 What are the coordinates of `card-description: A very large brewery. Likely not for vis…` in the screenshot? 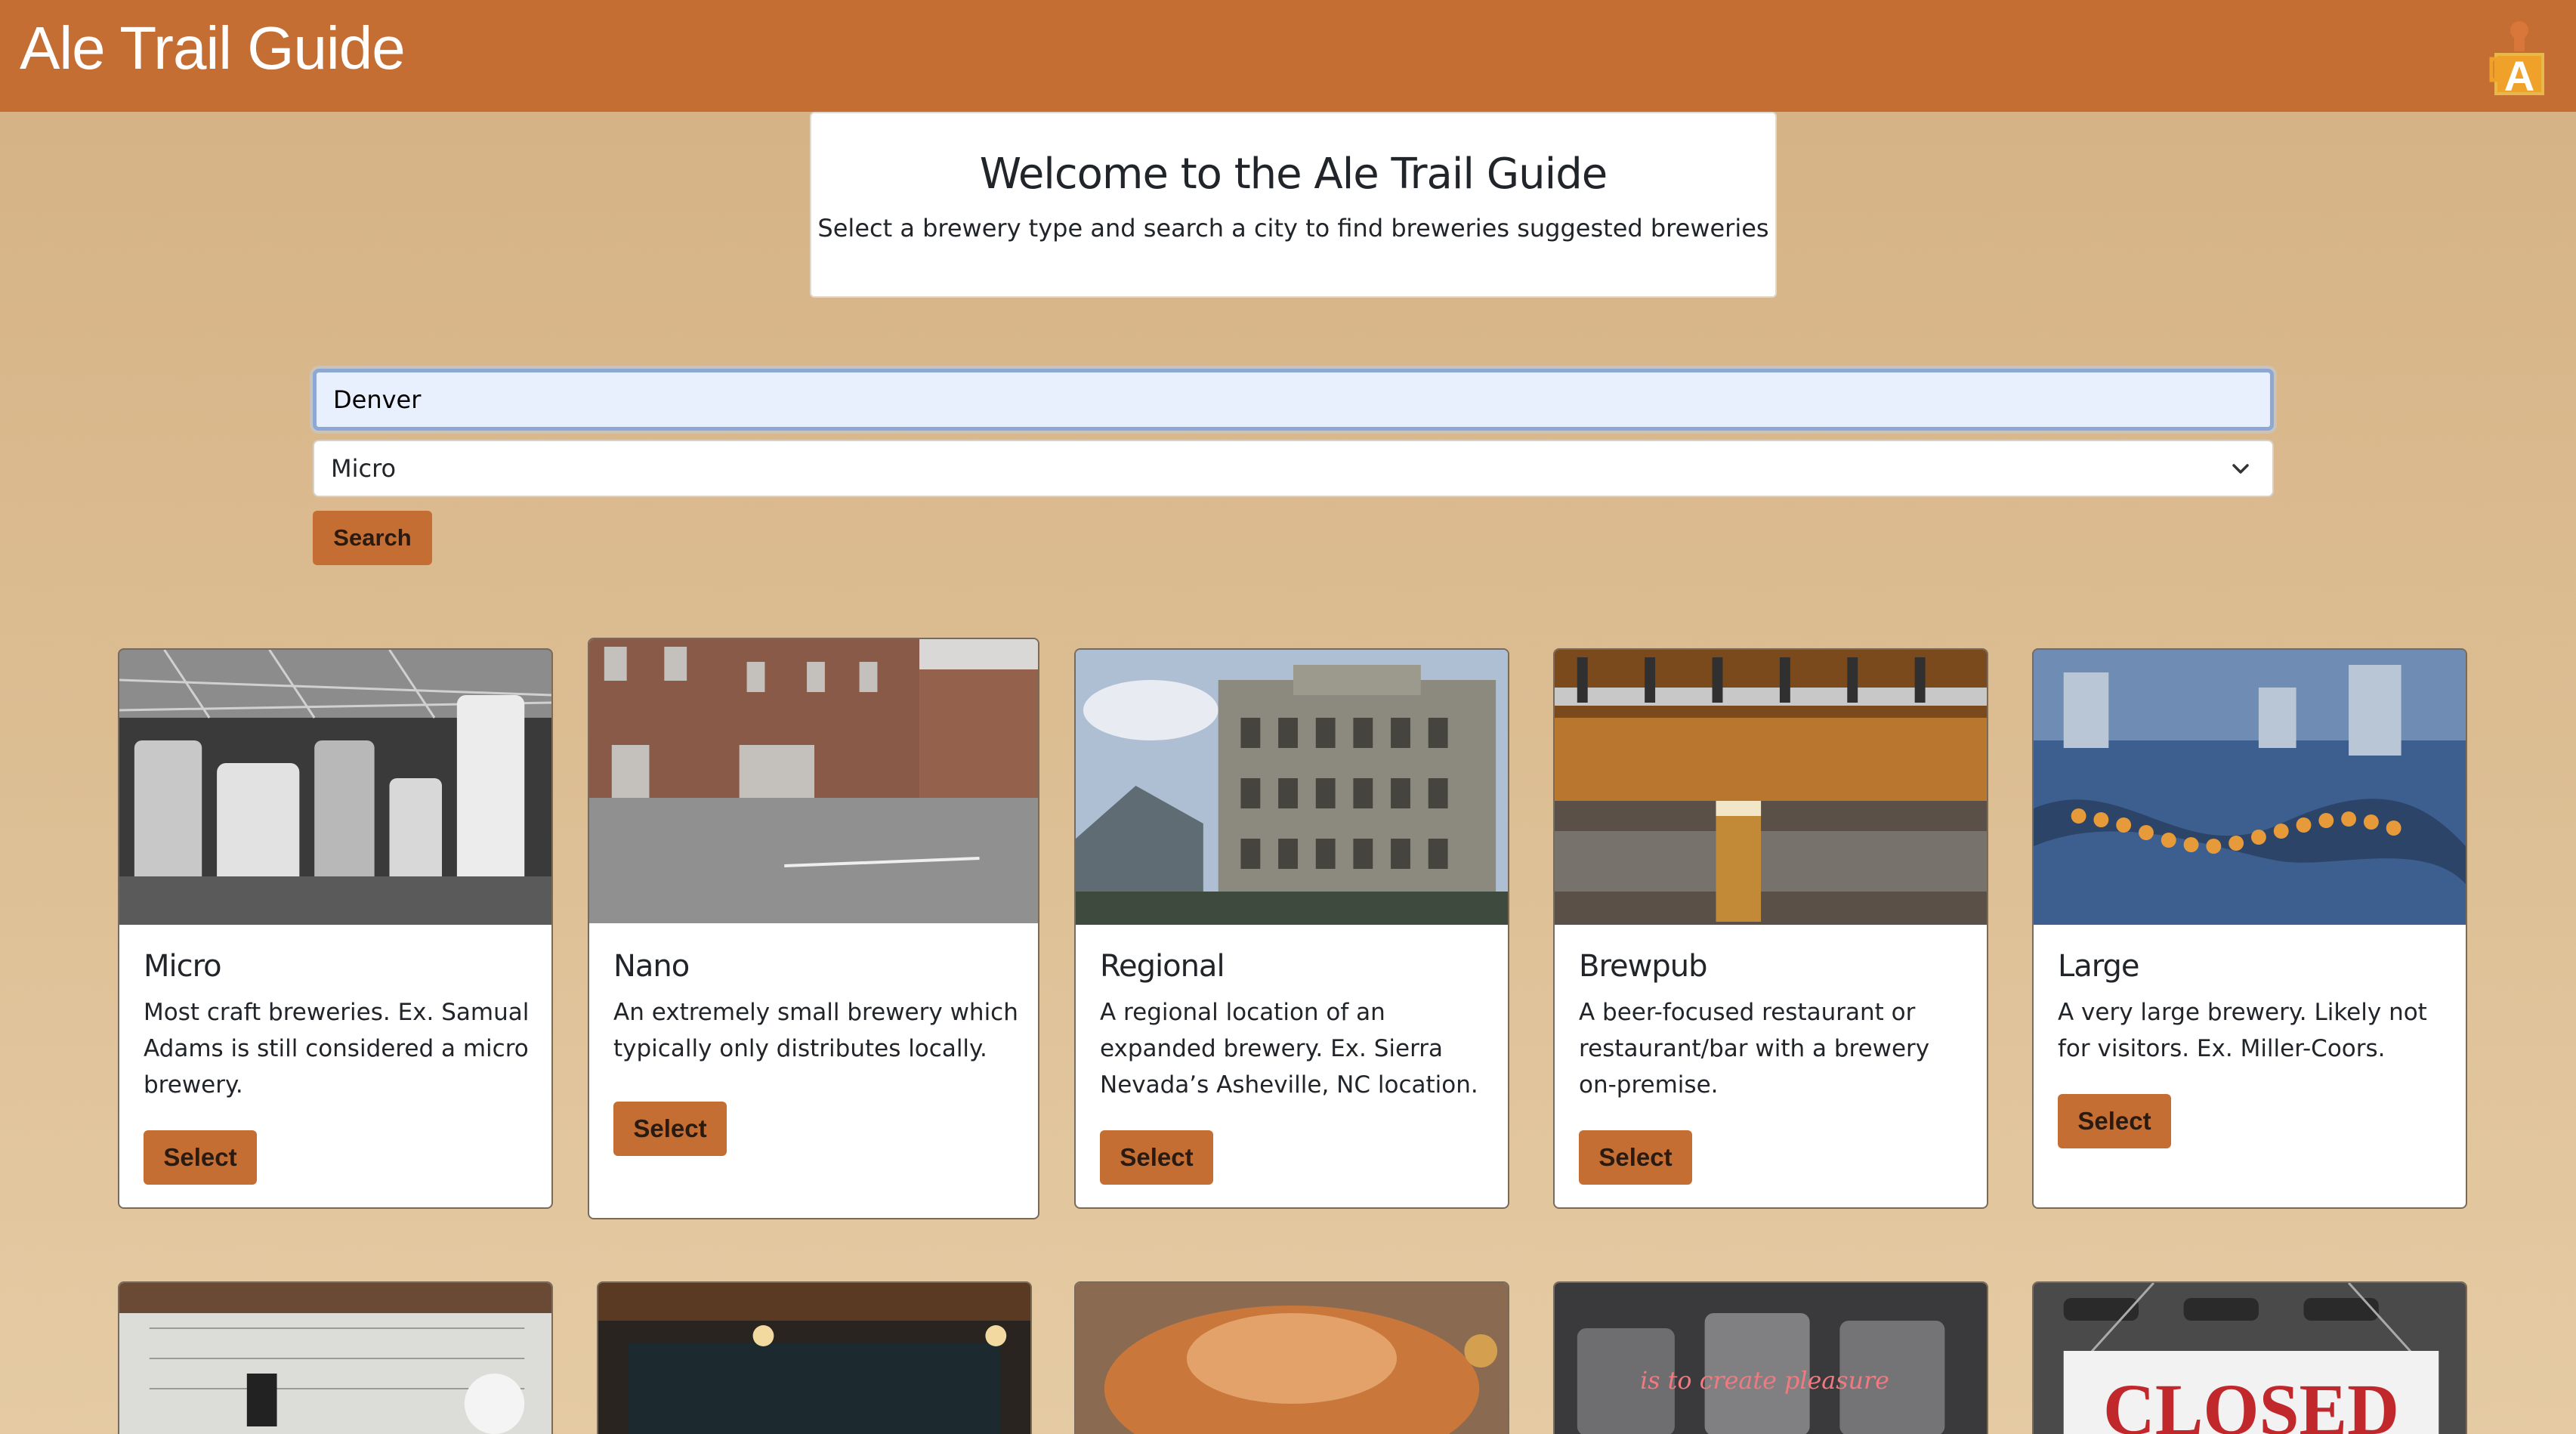 It's located at (2242, 1030).